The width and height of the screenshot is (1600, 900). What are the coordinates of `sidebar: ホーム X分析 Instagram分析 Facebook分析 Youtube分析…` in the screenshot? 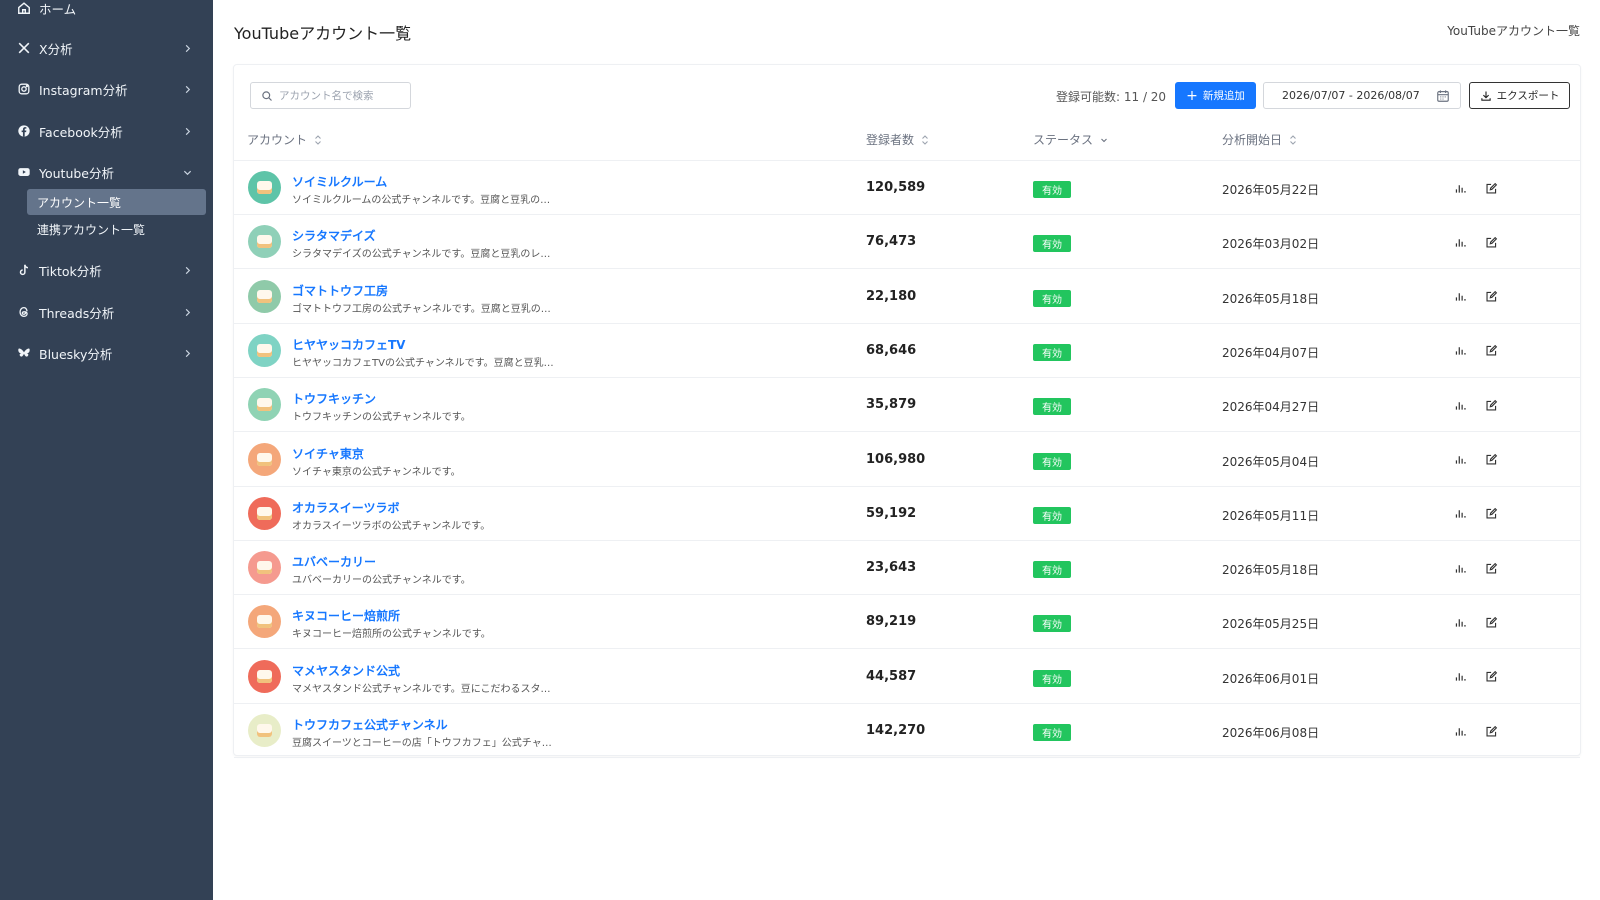 It's located at (106, 450).